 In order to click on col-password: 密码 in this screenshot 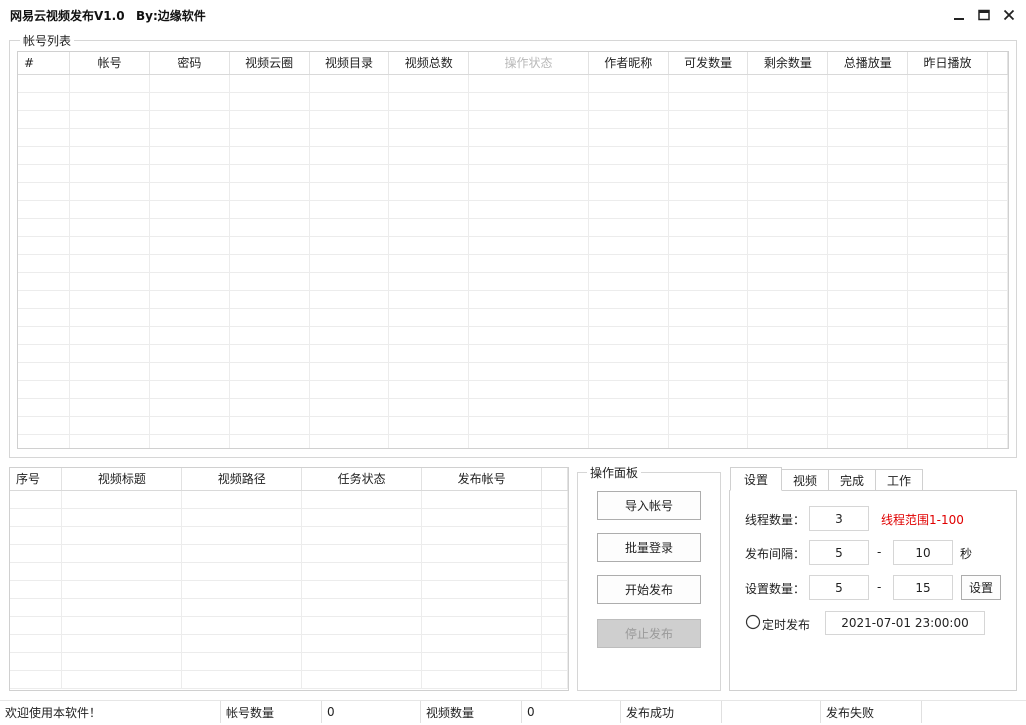, I will do `click(189, 63)`.